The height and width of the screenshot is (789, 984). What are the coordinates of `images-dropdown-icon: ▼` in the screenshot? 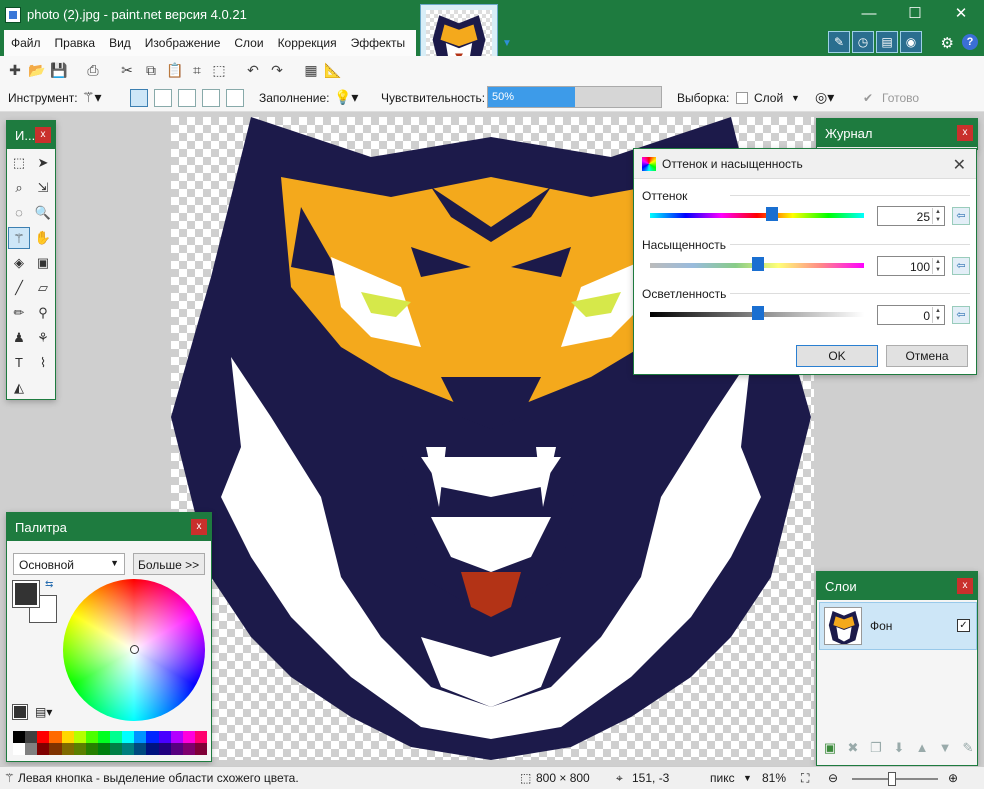 It's located at (507, 43).